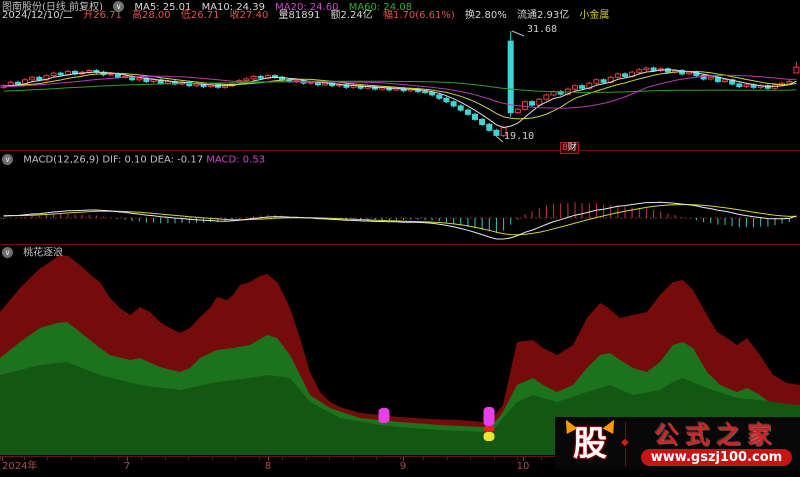 The height and width of the screenshot is (477, 800). Describe the element at coordinates (7, 159) in the screenshot. I see `collapse-macd-panel-icon: ∨` at that location.